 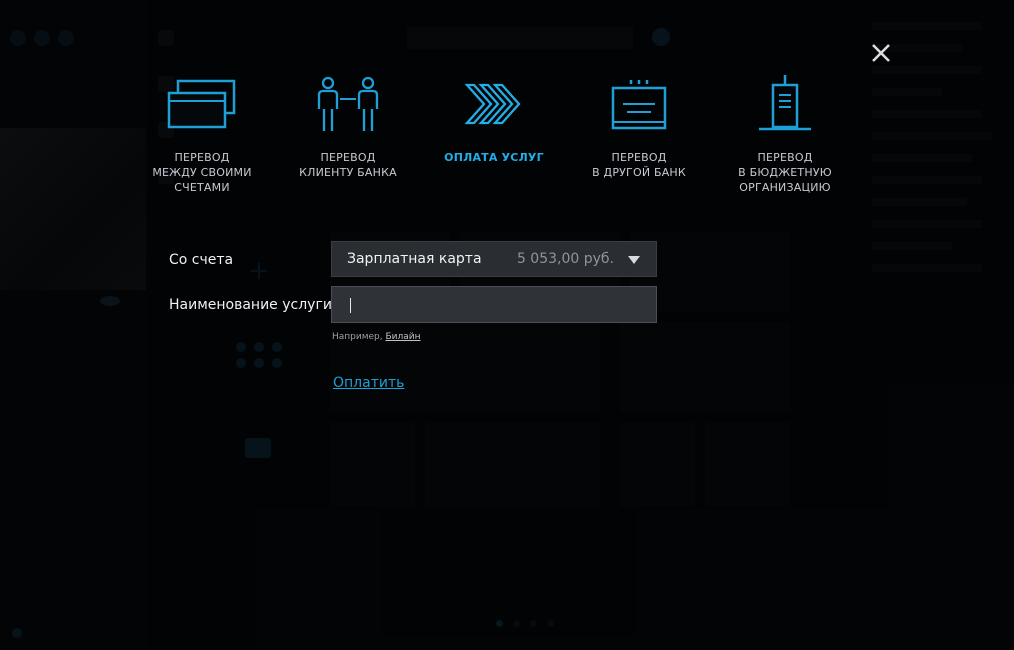 What do you see at coordinates (368, 383) in the screenshot?
I see `pay-link: Оплатить` at bounding box center [368, 383].